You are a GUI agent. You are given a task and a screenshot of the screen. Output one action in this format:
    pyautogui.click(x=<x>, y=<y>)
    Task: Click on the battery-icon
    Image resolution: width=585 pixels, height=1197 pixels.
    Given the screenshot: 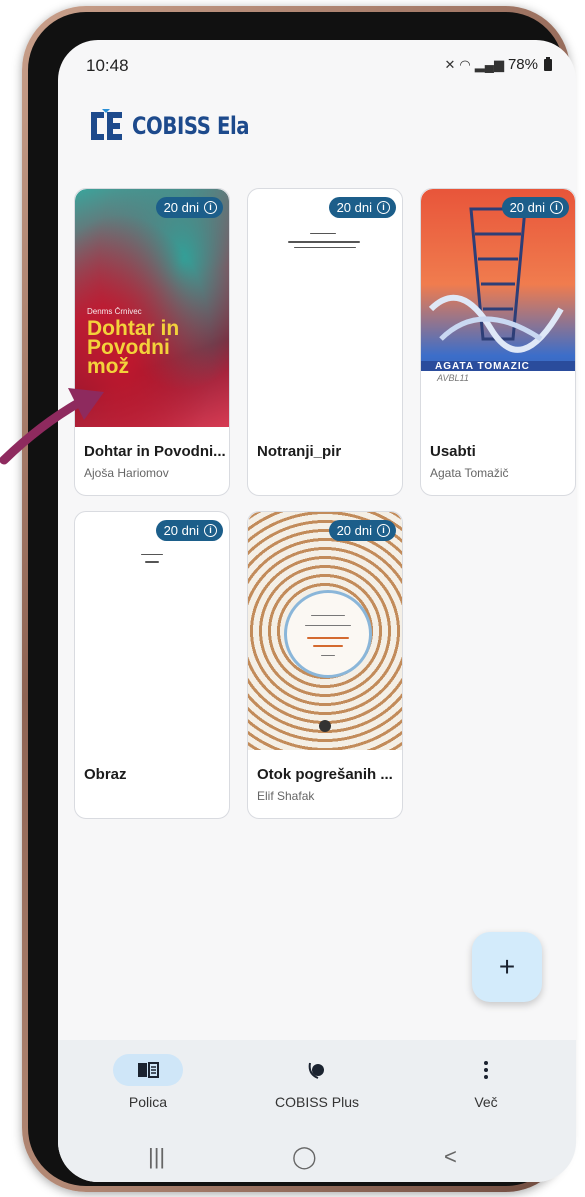 What is the action you would take?
    pyautogui.click(x=548, y=63)
    